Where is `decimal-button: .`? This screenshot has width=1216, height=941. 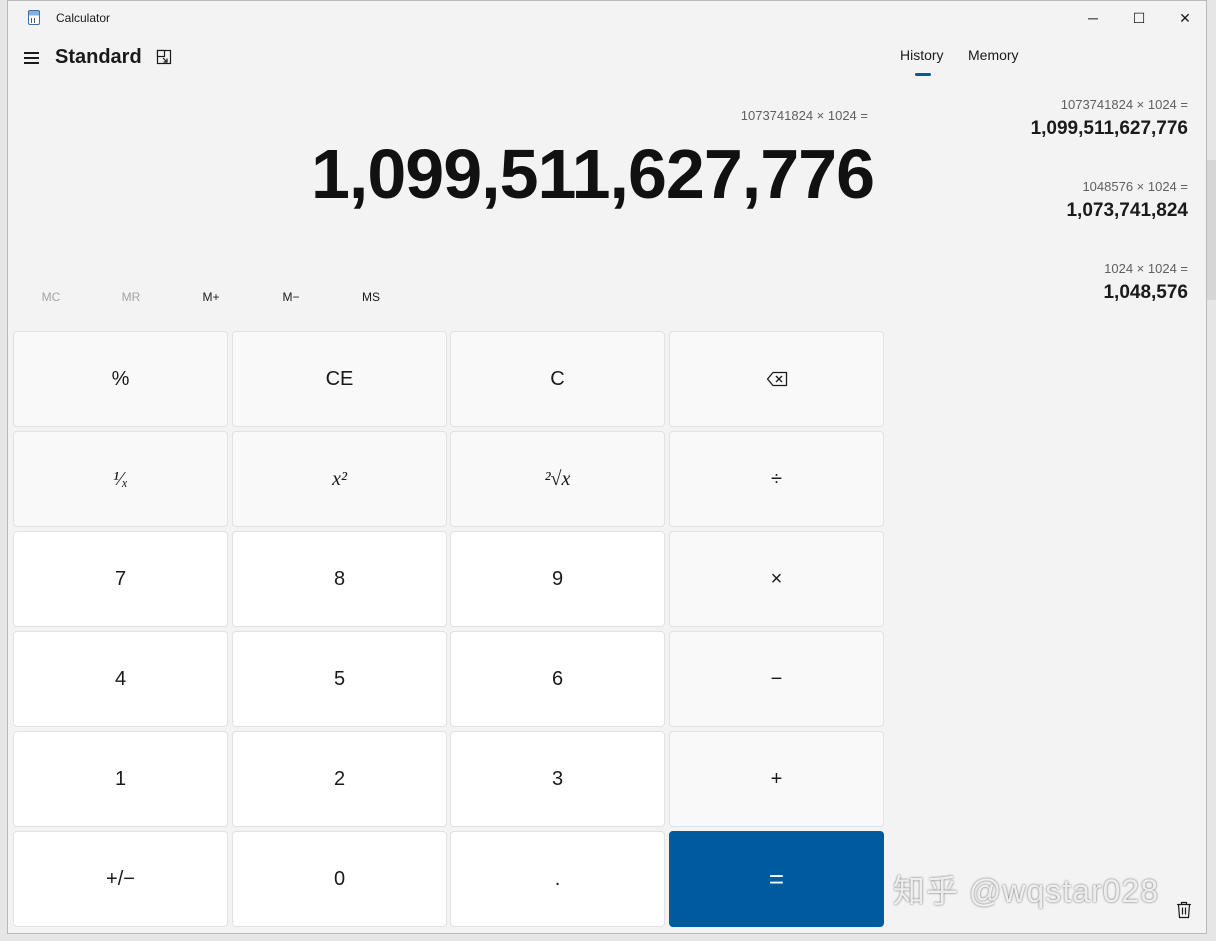 decimal-button: . is located at coordinates (557, 879).